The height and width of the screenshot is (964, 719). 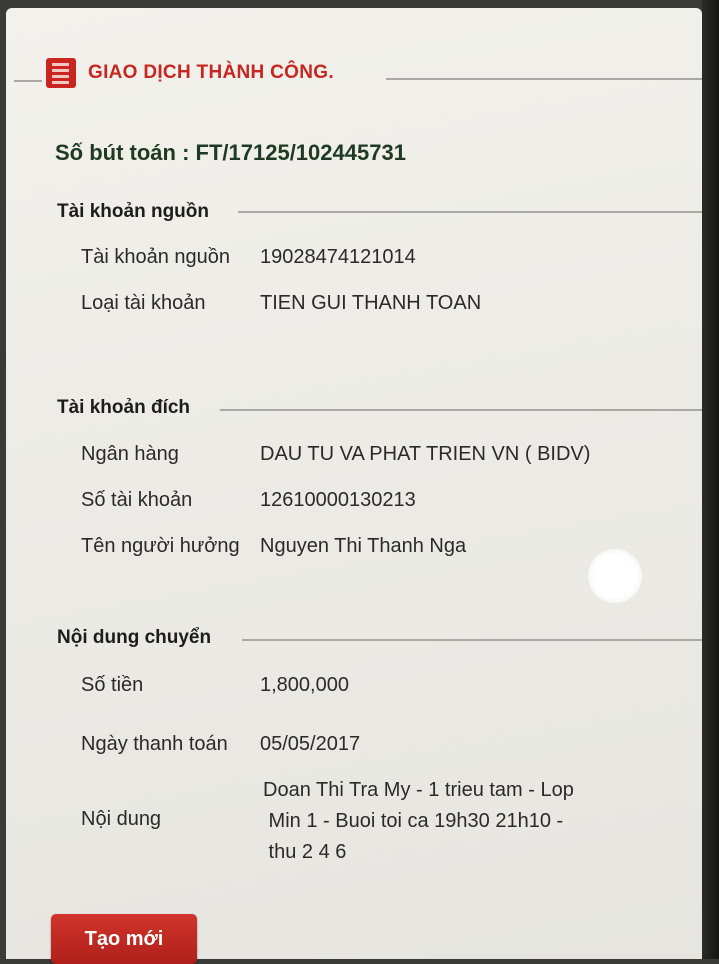 What do you see at coordinates (710, 479) in the screenshot?
I see `device-bezel` at bounding box center [710, 479].